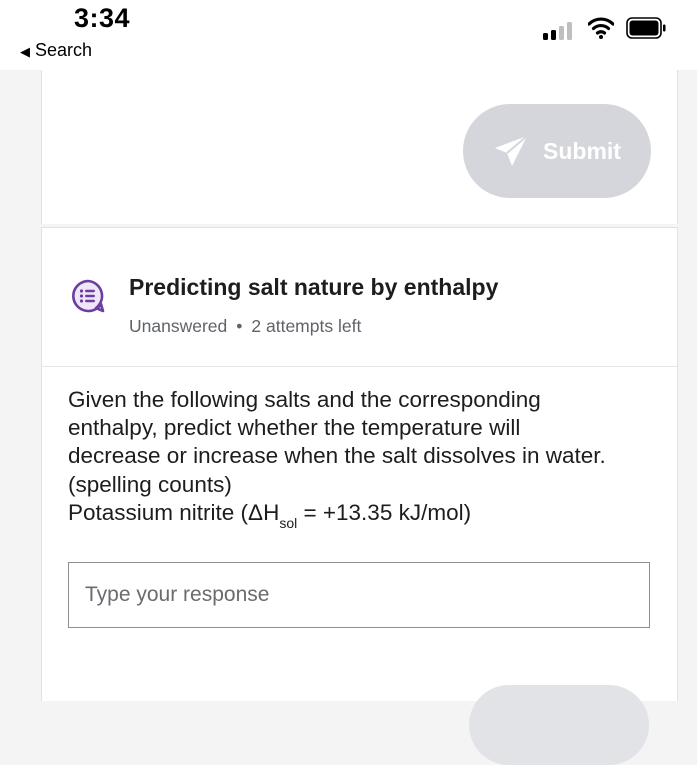 The image size is (697, 765). Describe the element at coordinates (174, 512) in the screenshot. I see `salt-prefix: Potassium nitrite (ΔH` at that location.